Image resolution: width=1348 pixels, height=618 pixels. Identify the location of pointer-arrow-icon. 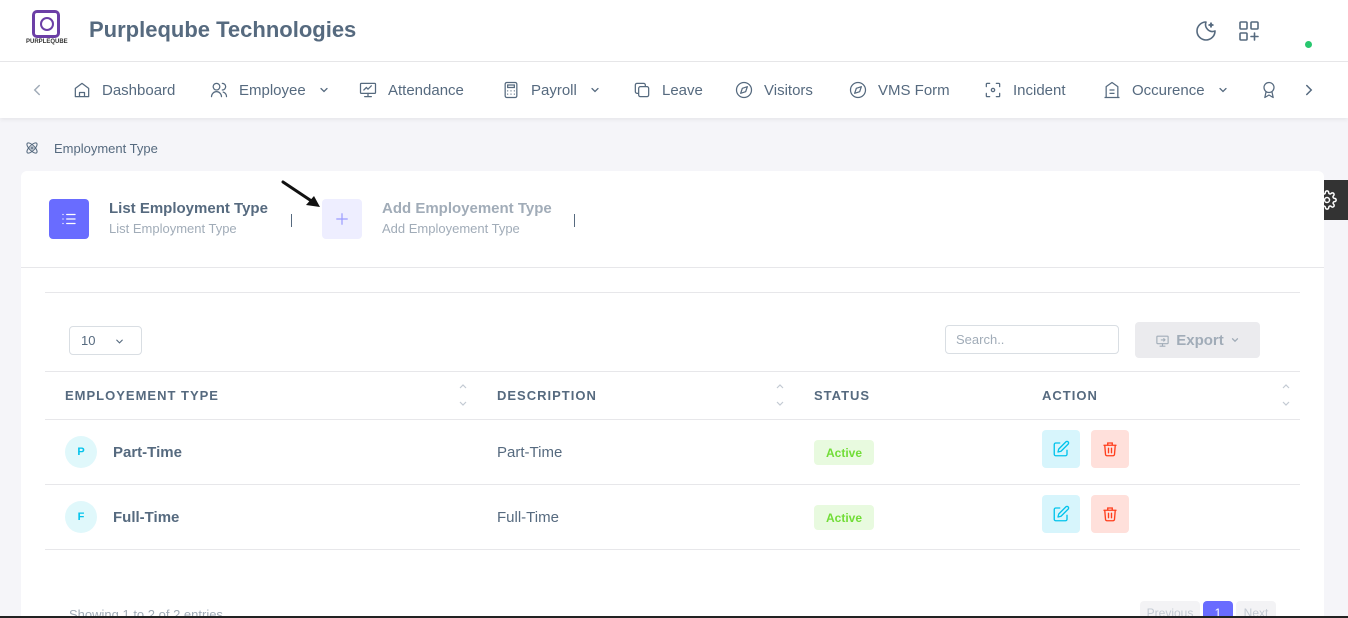
(300, 193).